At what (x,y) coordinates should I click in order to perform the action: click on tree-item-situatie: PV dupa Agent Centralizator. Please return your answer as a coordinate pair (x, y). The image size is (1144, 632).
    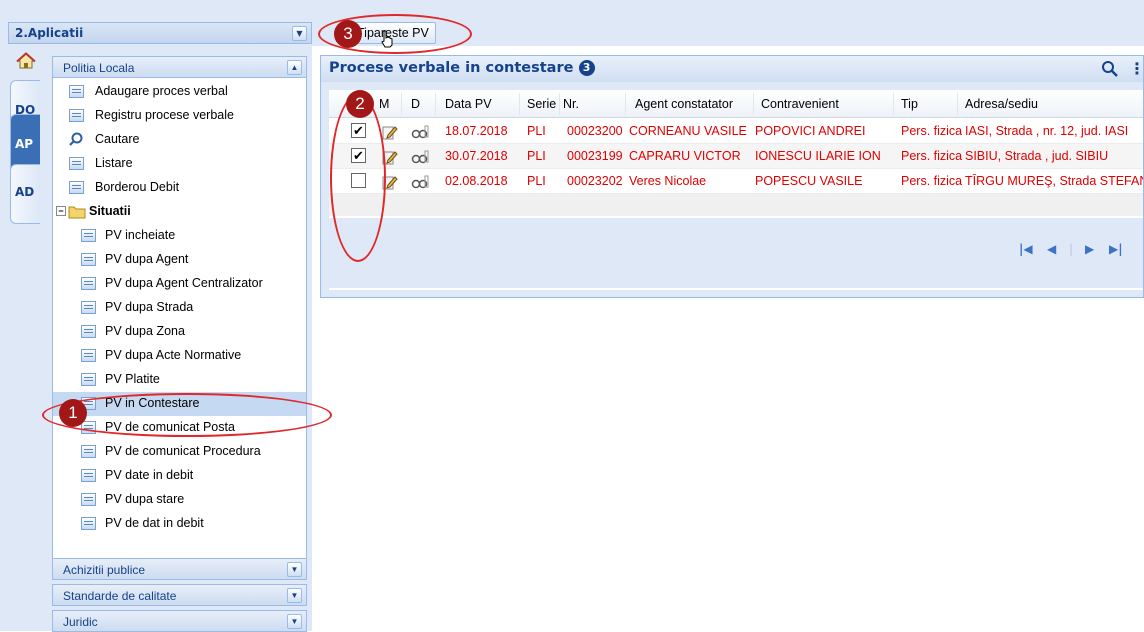
    Looking at the image, I should click on (179, 284).